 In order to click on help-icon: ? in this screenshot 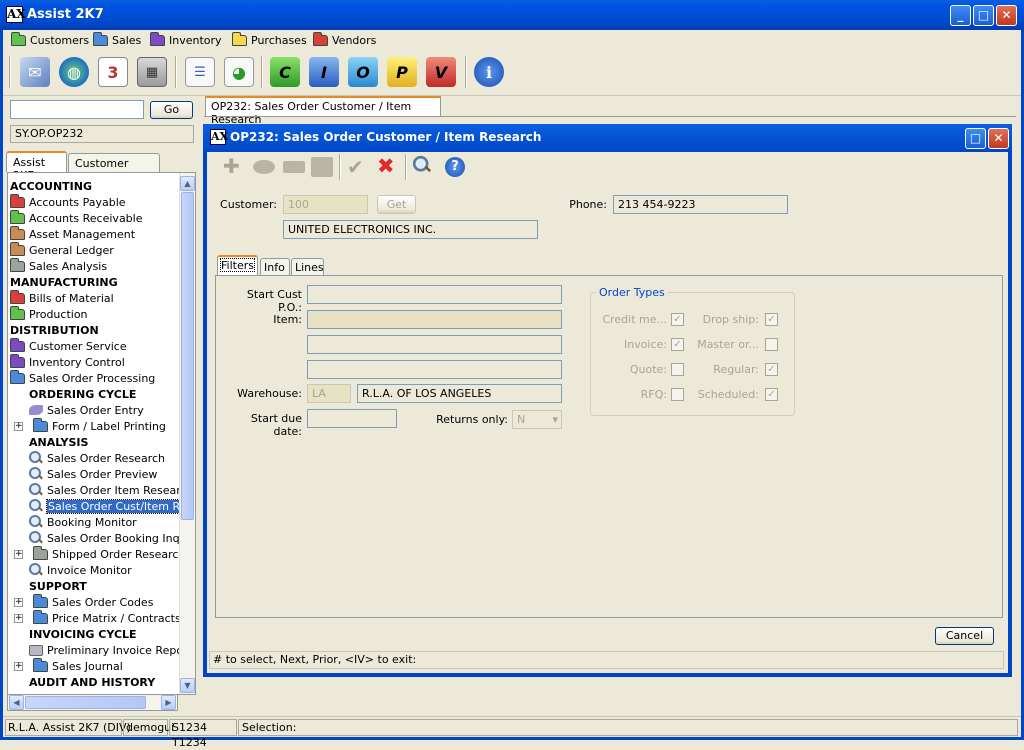, I will do `click(455, 167)`.